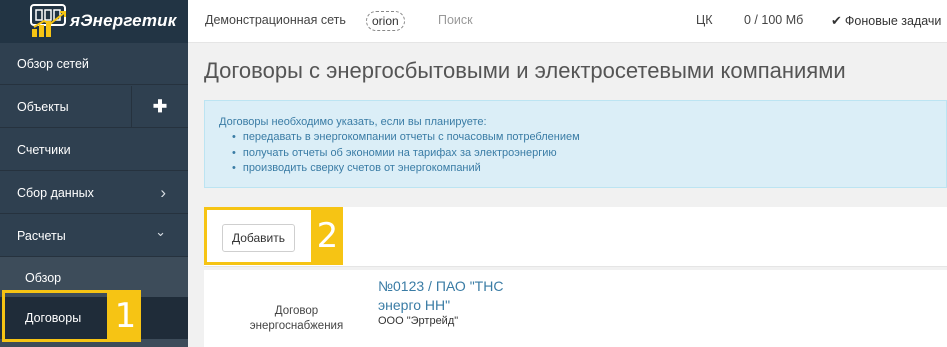 The width and height of the screenshot is (947, 347). Describe the element at coordinates (418, 321) in the screenshot. I see `contract-counterparty: ООО "Эртрейд"` at that location.